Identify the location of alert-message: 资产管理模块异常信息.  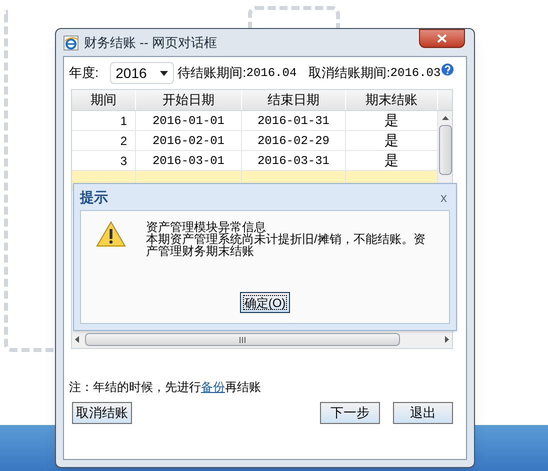
(206, 227).